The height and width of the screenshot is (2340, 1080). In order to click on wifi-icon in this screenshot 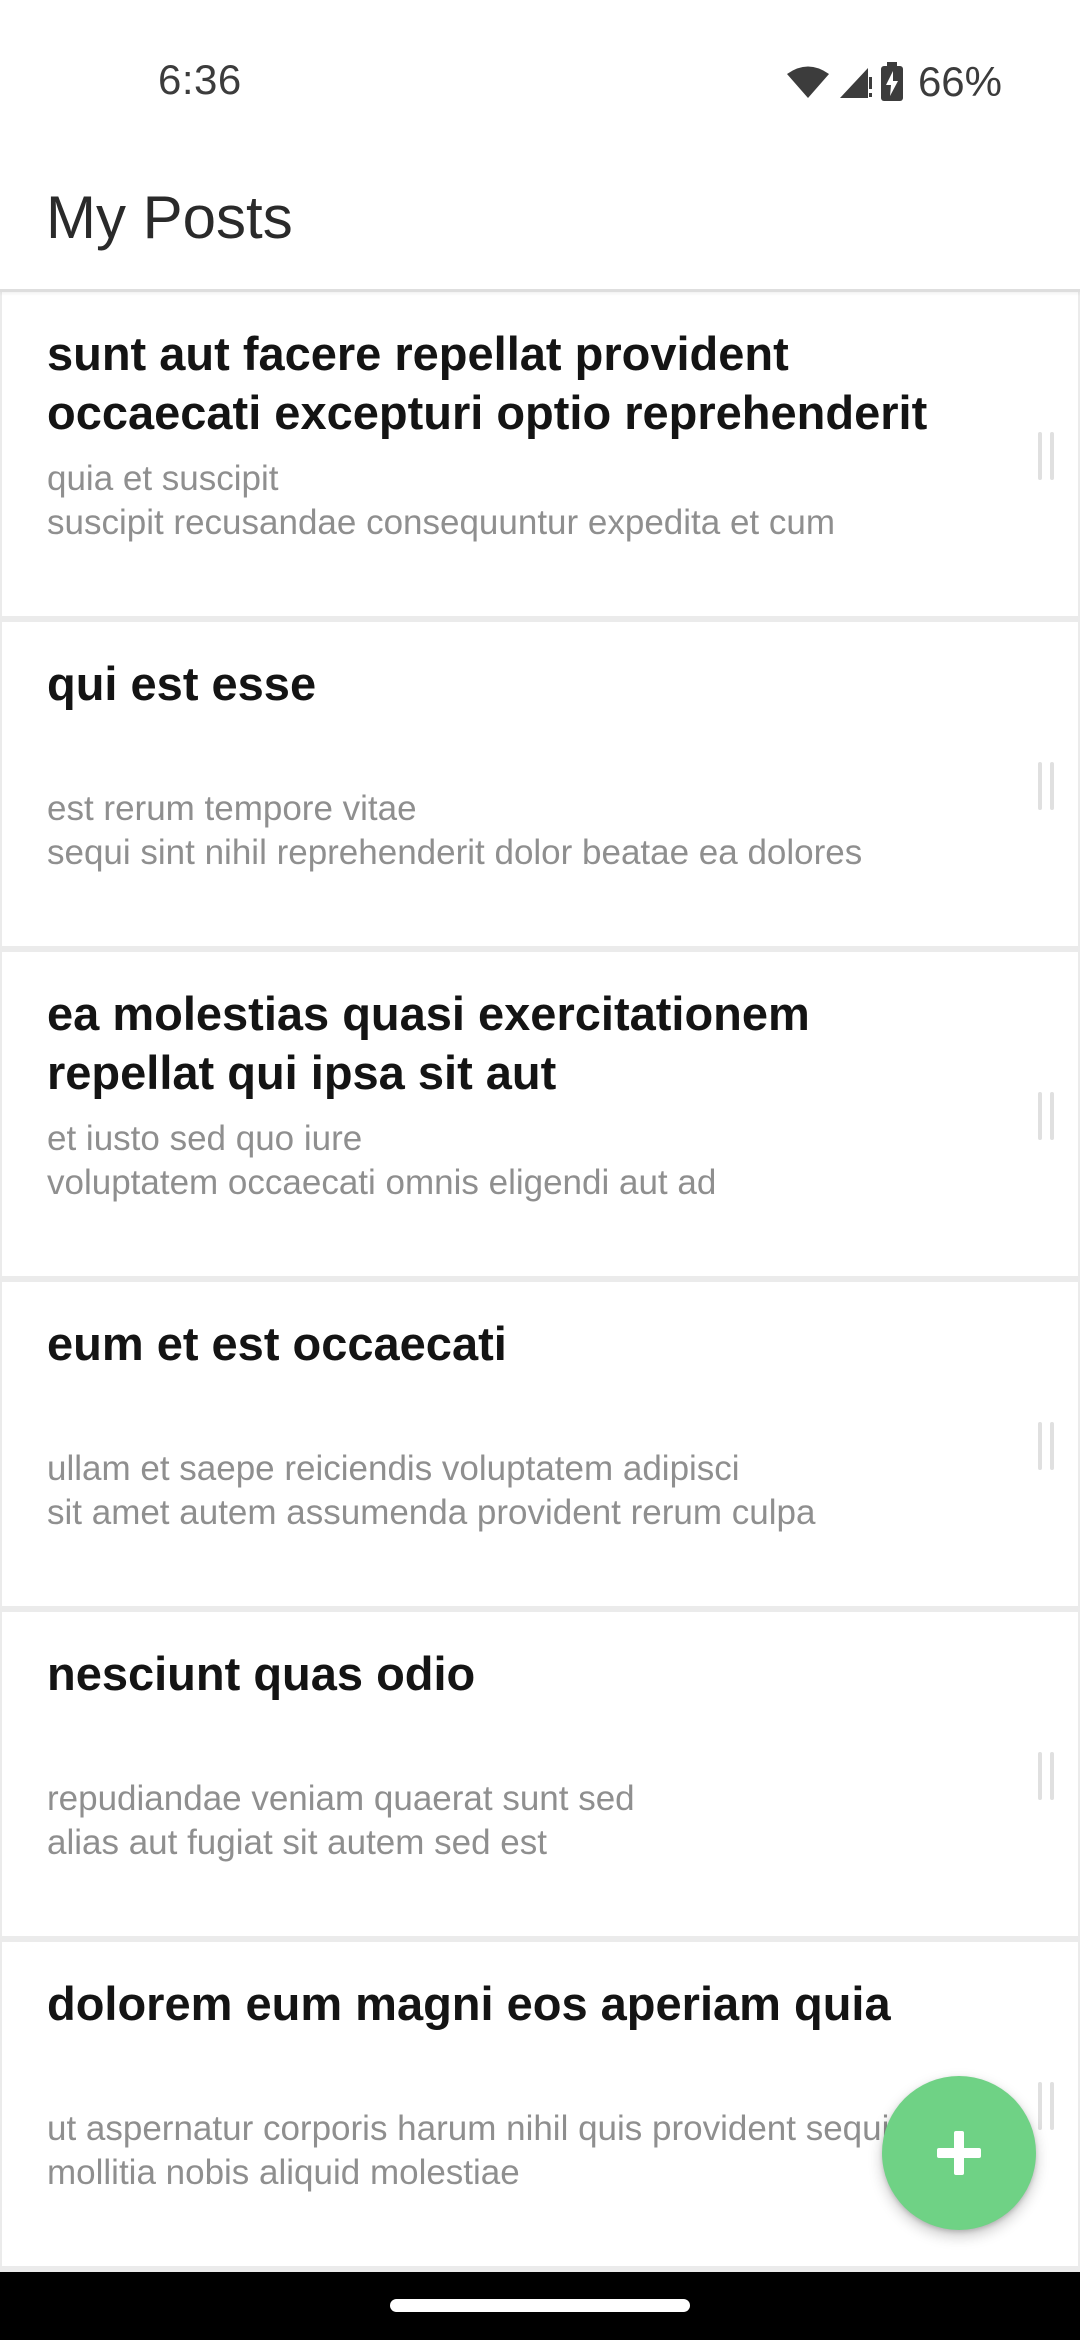, I will do `click(808, 82)`.